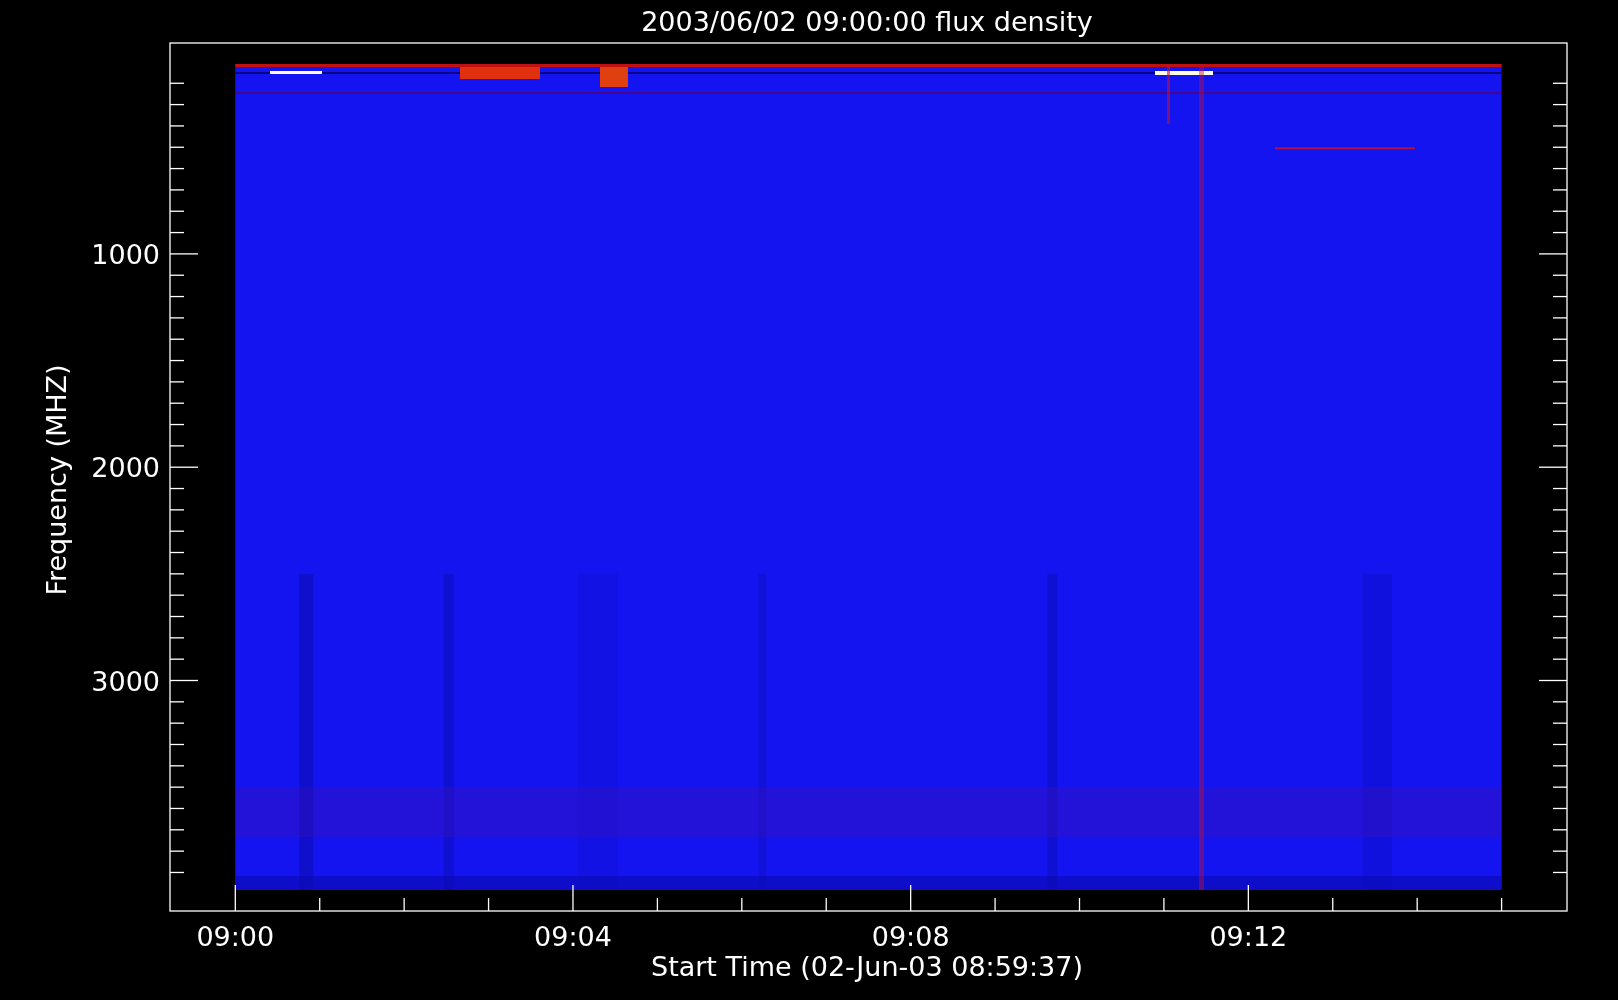  What do you see at coordinates (867, 21) in the screenshot?
I see `chart-title: 2003/06/02 09:00:00 flux density` at bounding box center [867, 21].